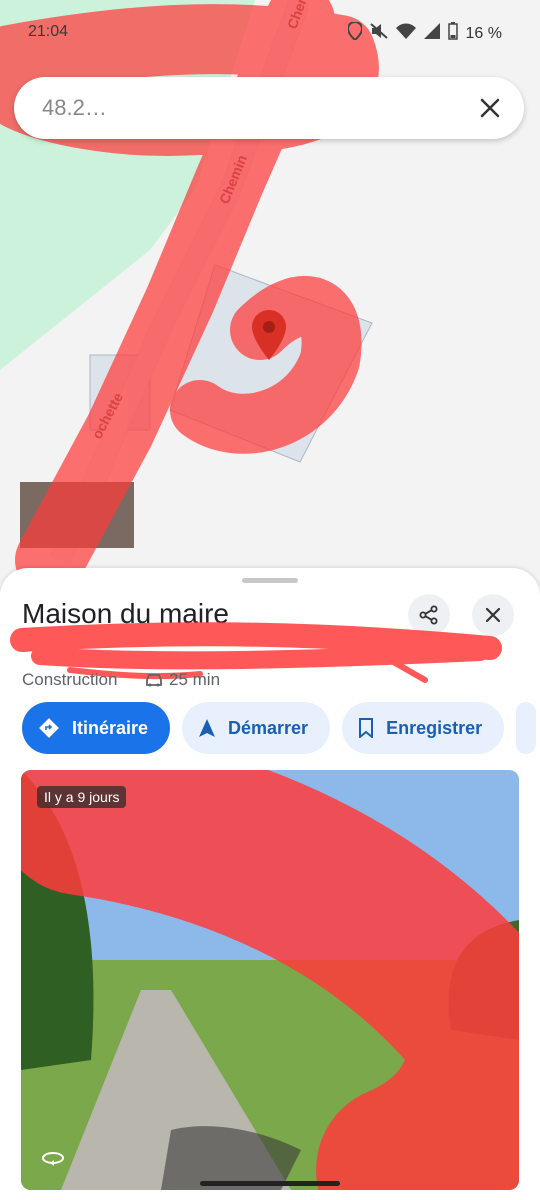  What do you see at coordinates (434, 727) in the screenshot?
I see `save-label: Enregistrer` at bounding box center [434, 727].